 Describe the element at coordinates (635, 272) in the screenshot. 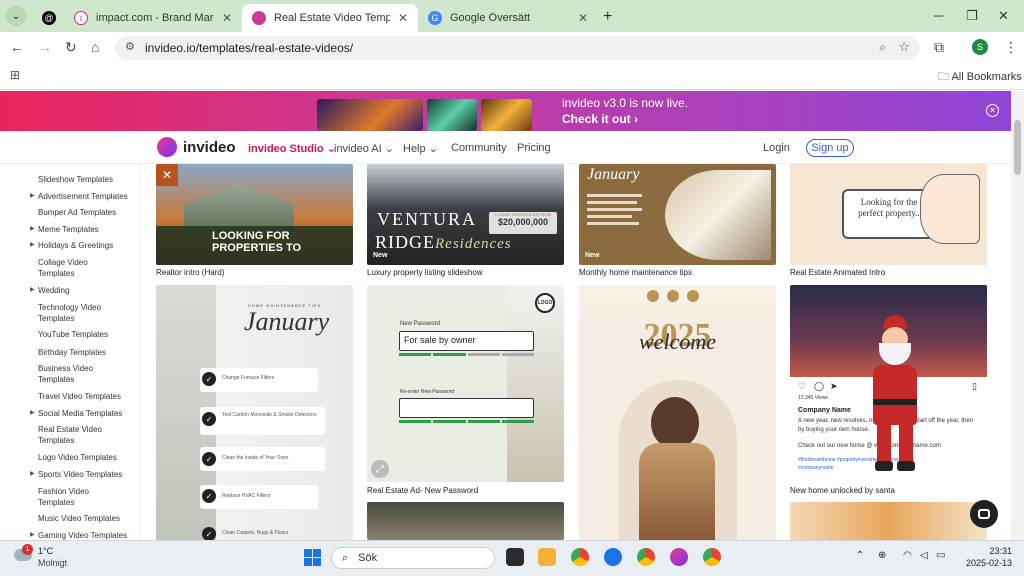

I see `template-caption: Monthly home maintenance tips` at that location.